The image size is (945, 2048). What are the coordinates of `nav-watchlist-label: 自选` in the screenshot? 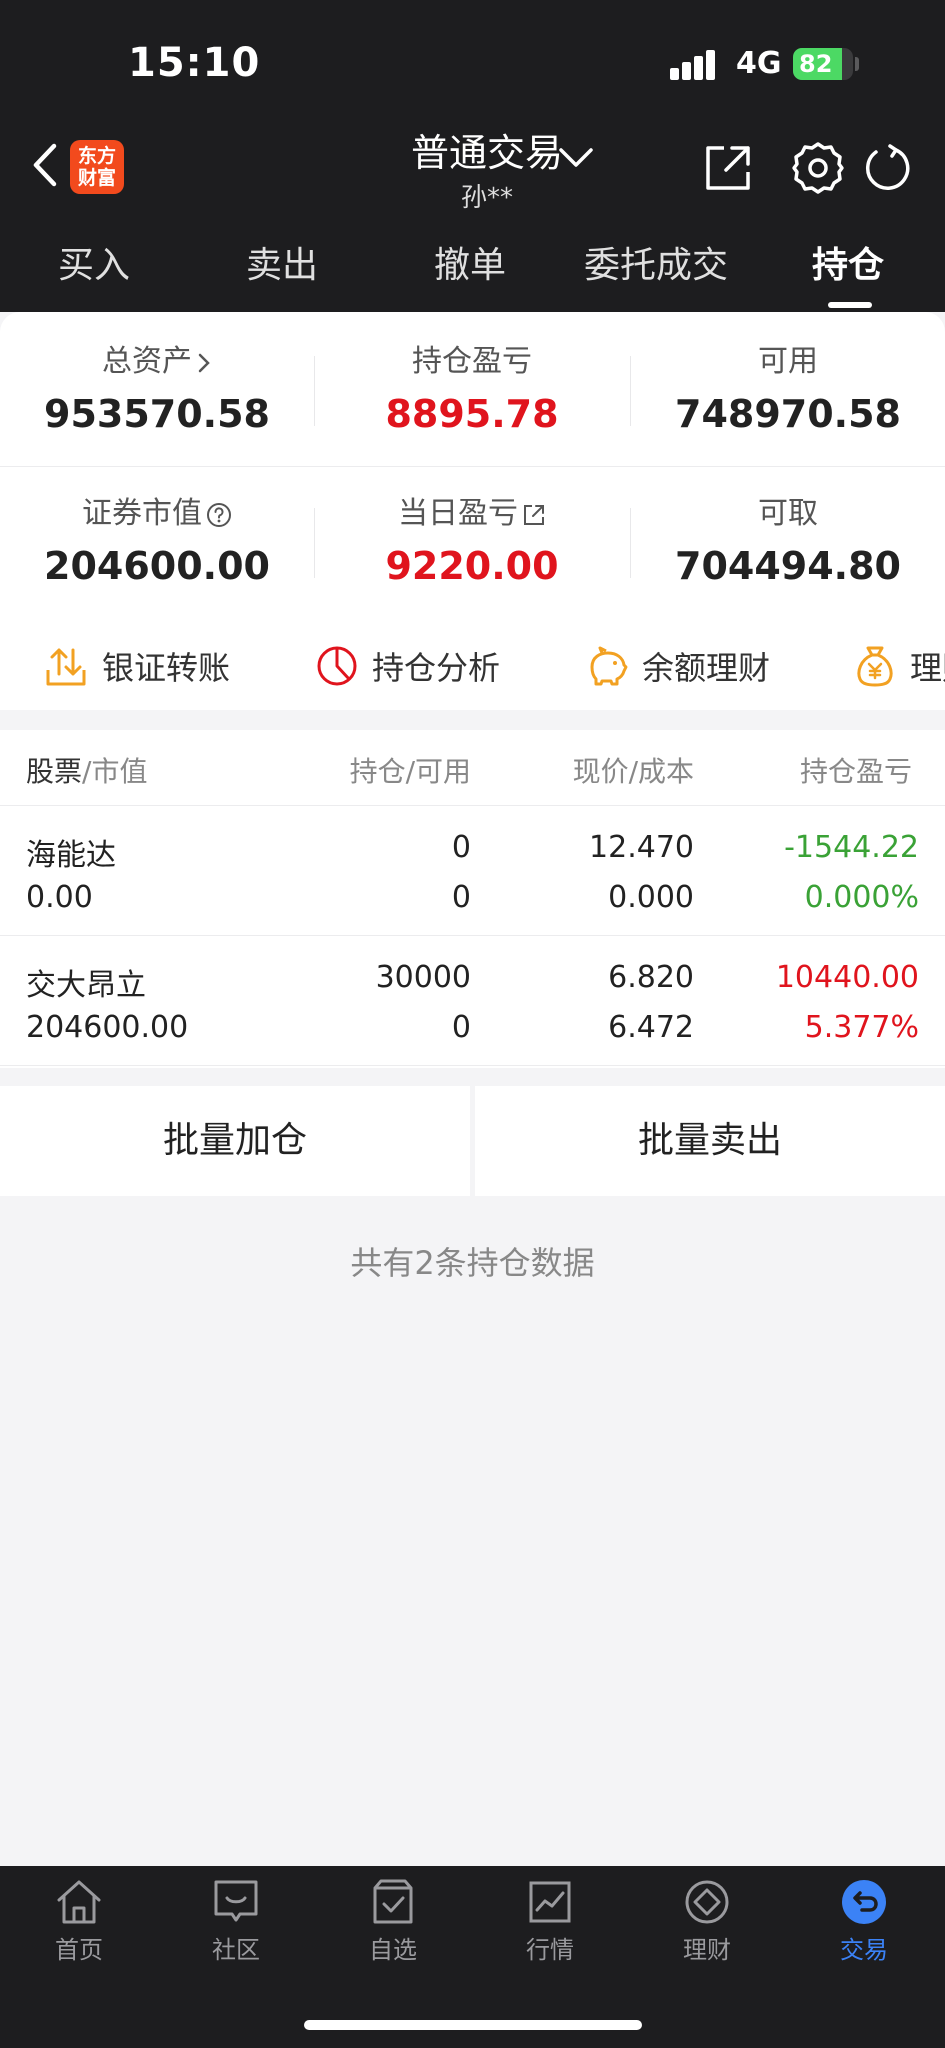 It's located at (393, 1950).